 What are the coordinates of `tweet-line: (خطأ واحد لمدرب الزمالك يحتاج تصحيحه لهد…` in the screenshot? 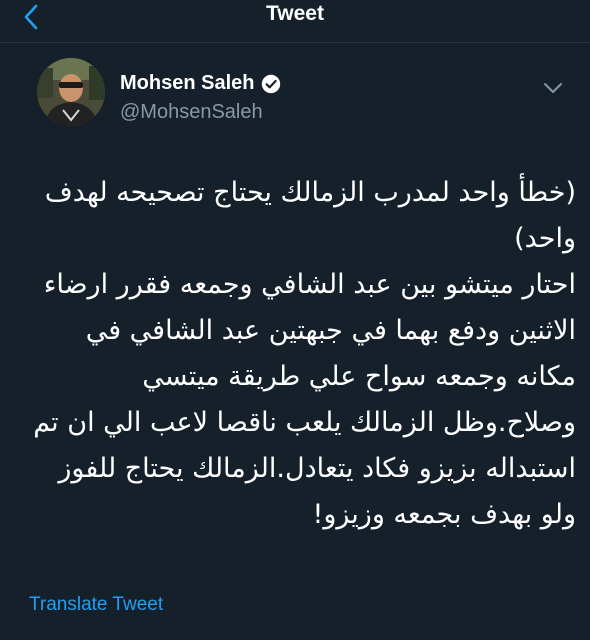 It's located at (310, 192).